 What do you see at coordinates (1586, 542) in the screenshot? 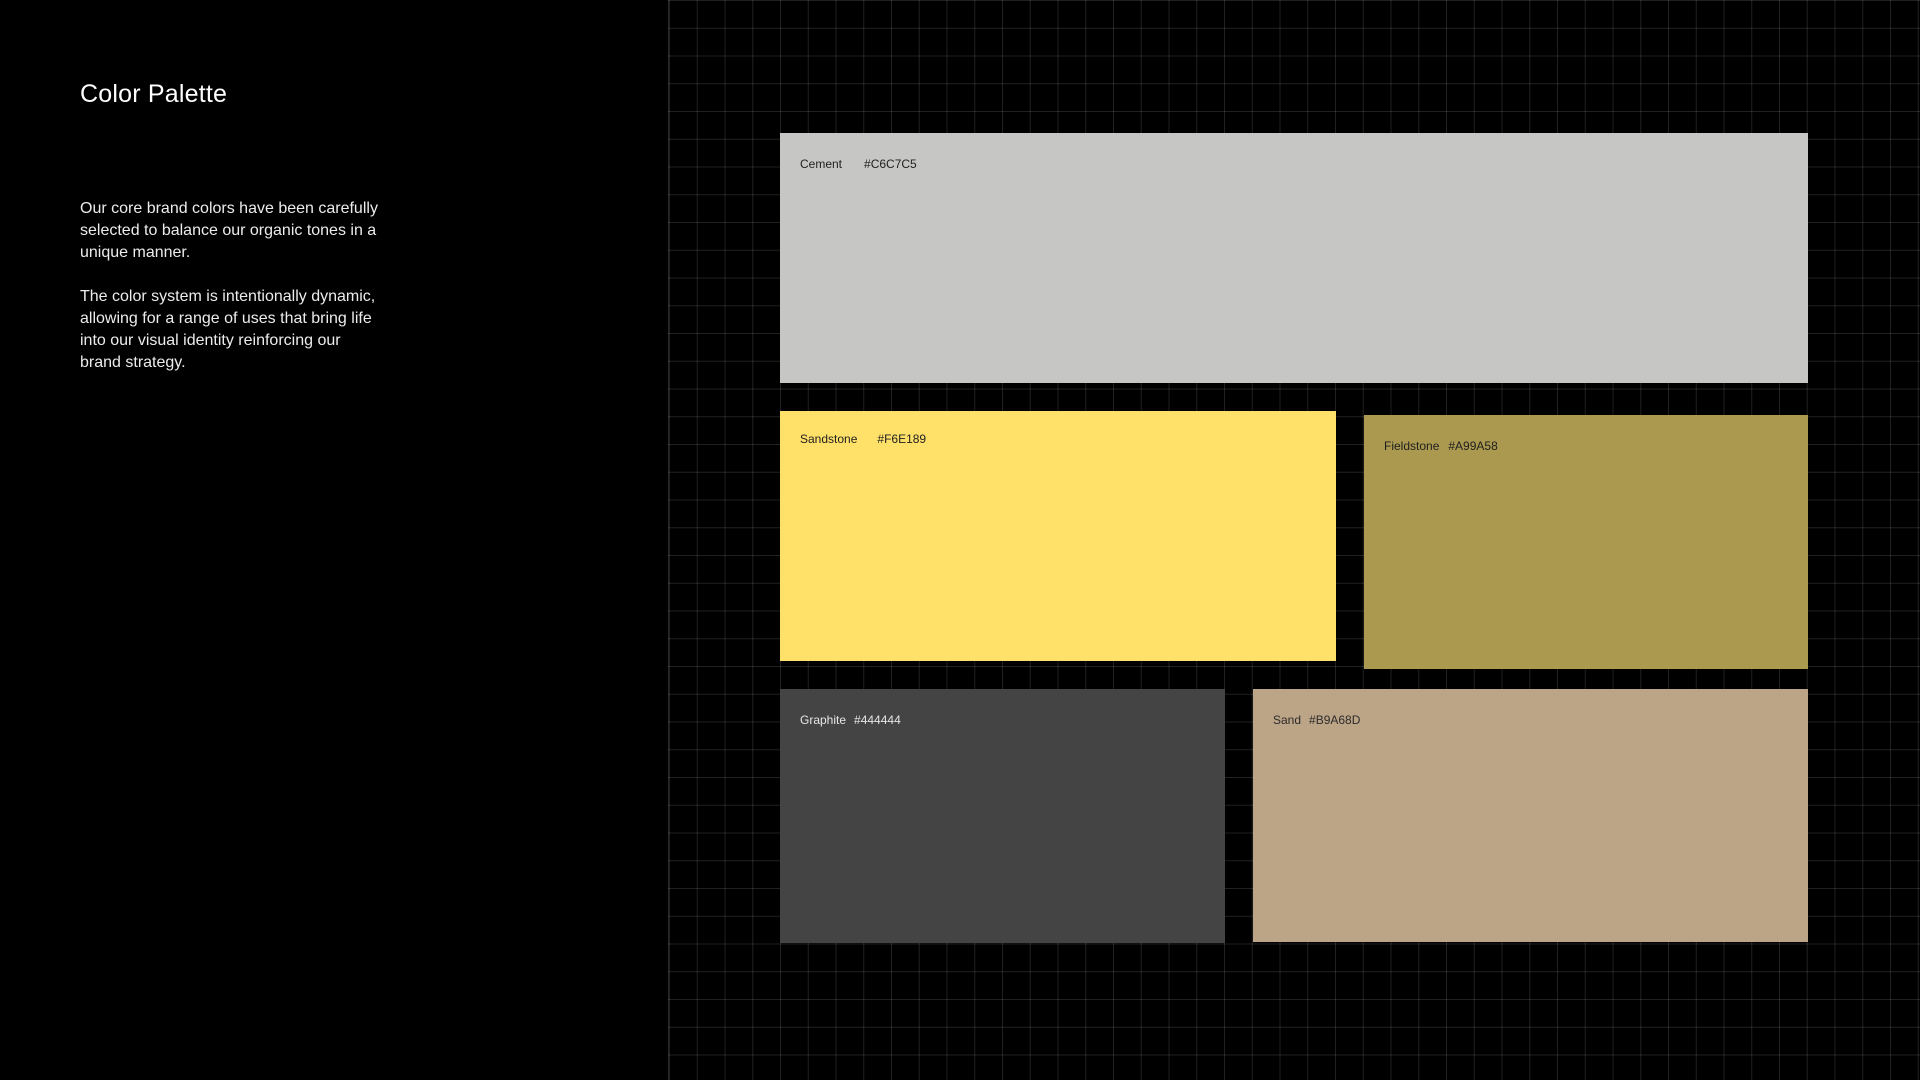
I see `swatch-fieldstone: Fieldstone #A99A58` at bounding box center [1586, 542].